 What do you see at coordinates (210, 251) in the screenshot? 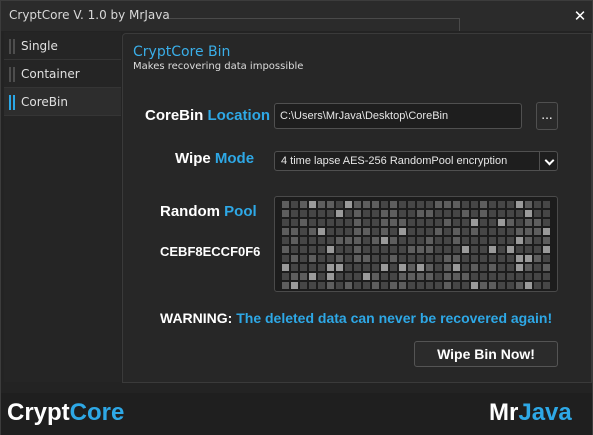
I see `random-pool-hex: CEBF8ECCF0F6` at bounding box center [210, 251].